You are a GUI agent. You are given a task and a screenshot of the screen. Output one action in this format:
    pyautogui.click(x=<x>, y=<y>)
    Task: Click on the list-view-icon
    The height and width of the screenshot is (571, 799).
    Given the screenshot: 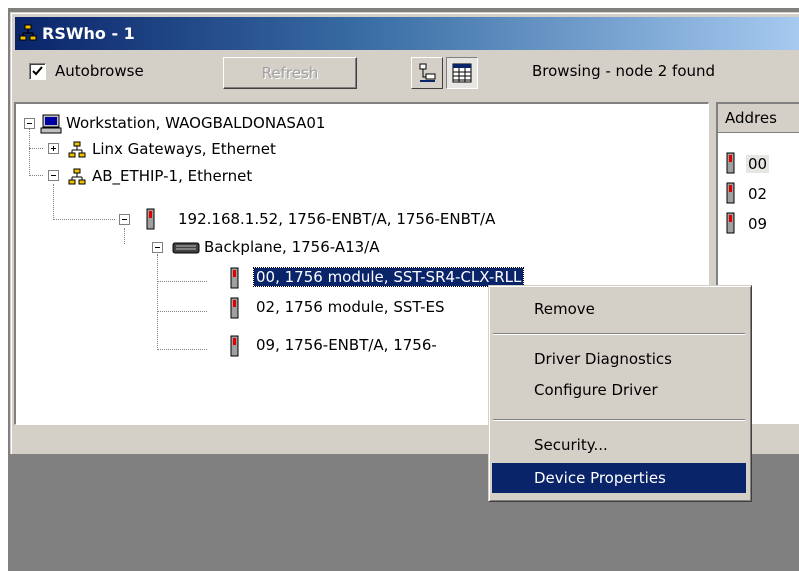 What is the action you would take?
    pyautogui.click(x=462, y=73)
    